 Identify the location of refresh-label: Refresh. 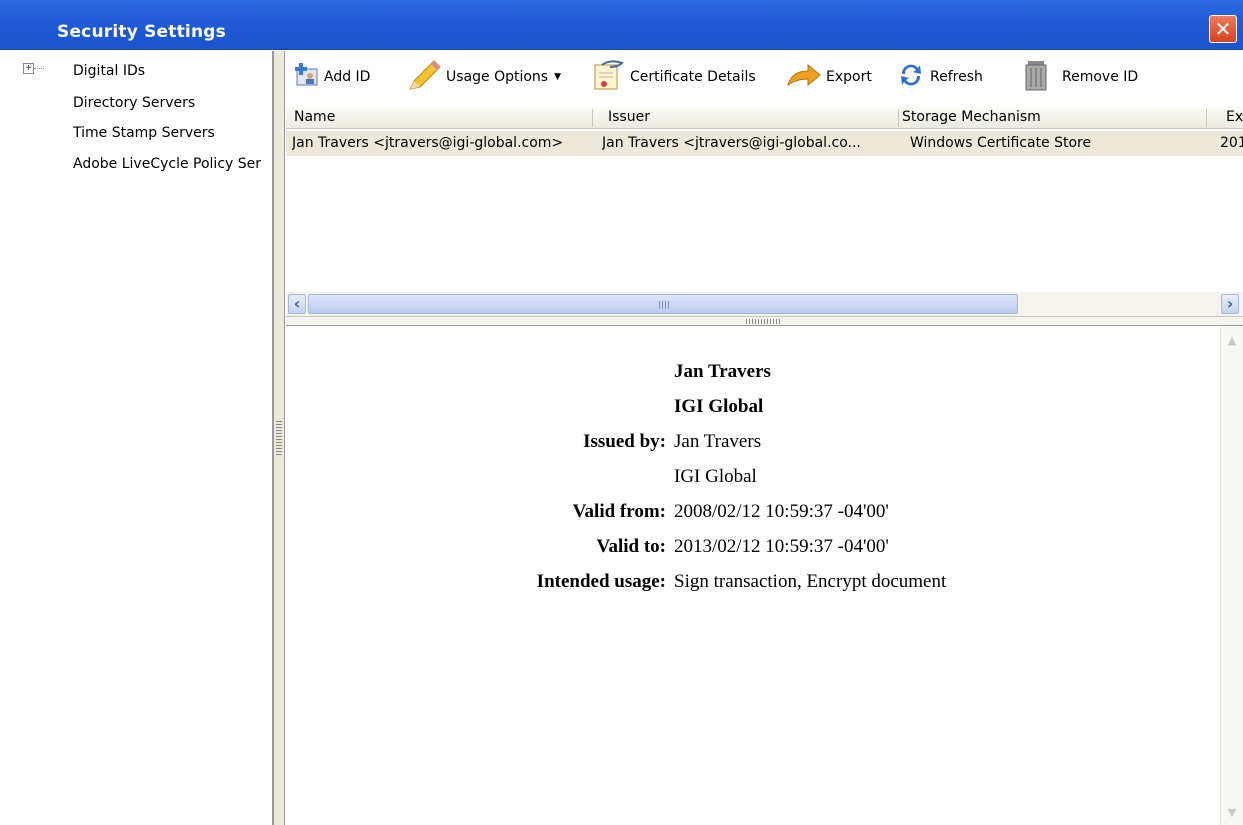
(956, 77).